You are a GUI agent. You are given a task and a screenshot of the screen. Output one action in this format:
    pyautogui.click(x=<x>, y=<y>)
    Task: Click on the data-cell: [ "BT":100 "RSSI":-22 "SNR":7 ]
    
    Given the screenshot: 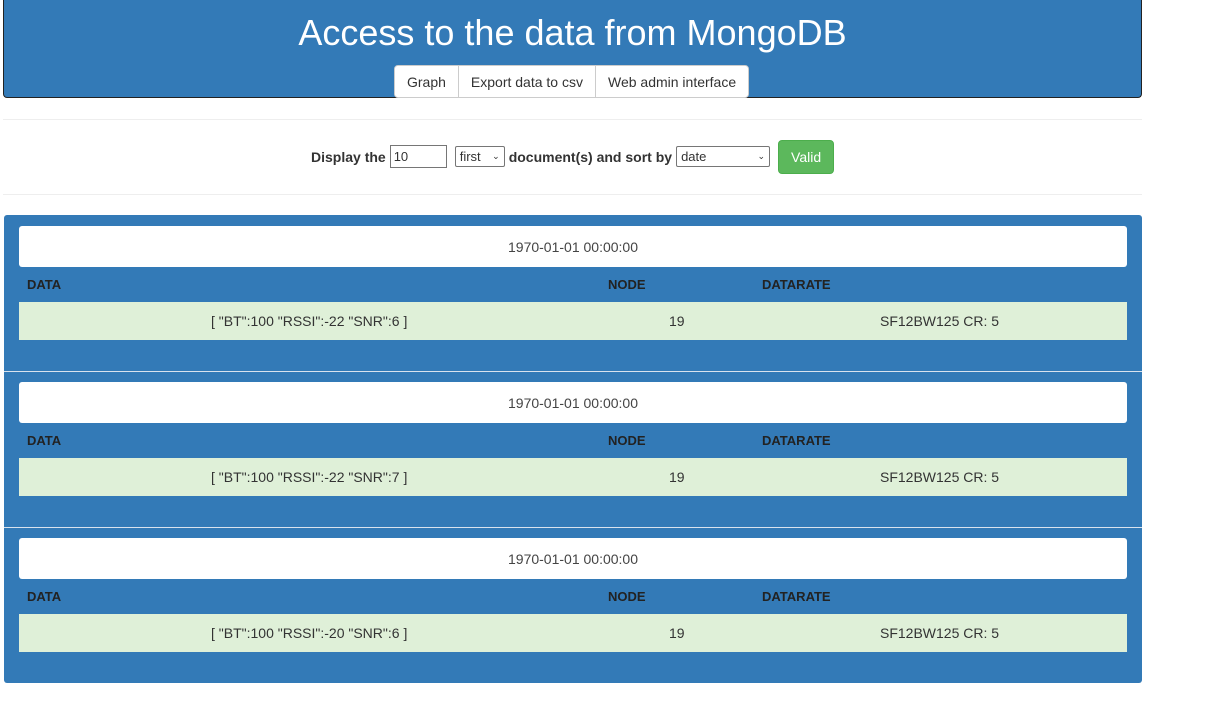 What is the action you would take?
    pyautogui.click(x=309, y=477)
    